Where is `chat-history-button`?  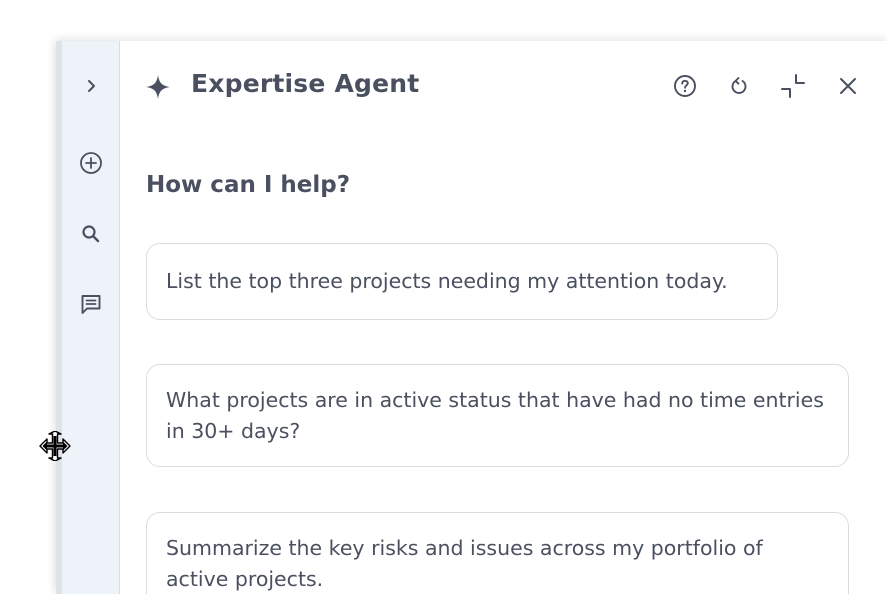 chat-history-button is located at coordinates (91, 304).